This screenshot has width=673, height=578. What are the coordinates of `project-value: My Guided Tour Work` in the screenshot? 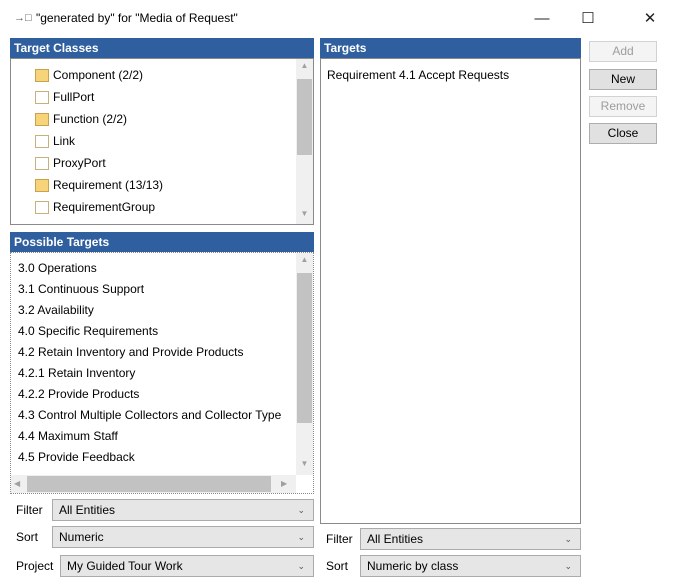 It's located at (125, 566).